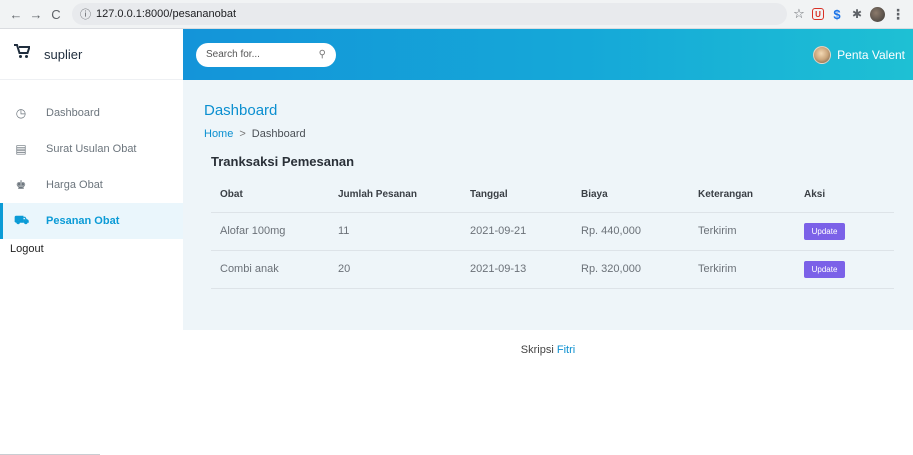 This screenshot has width=913, height=455. What do you see at coordinates (21, 185) in the screenshot?
I see `user-icon: ♚` at bounding box center [21, 185].